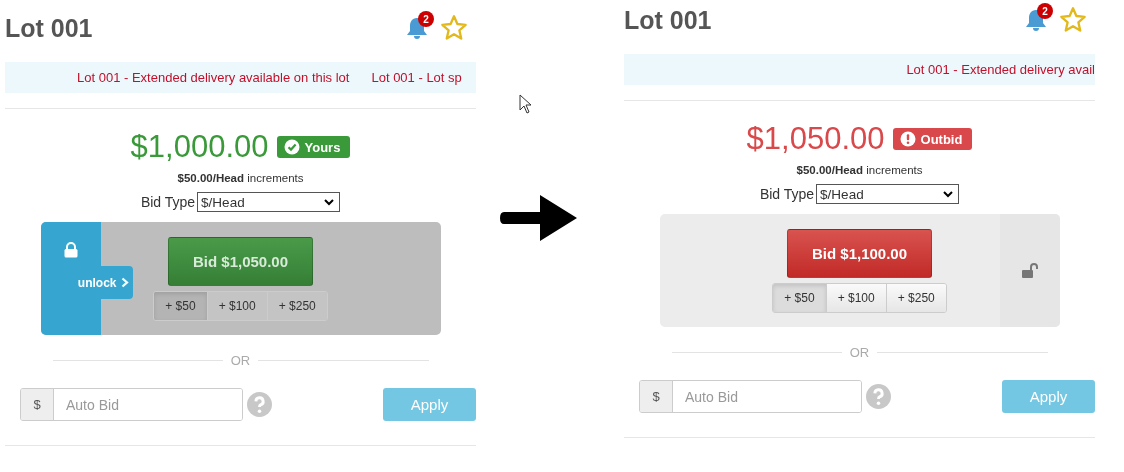  Describe the element at coordinates (859, 253) in the screenshot. I see `bid-button: Bid $1,100.00` at that location.